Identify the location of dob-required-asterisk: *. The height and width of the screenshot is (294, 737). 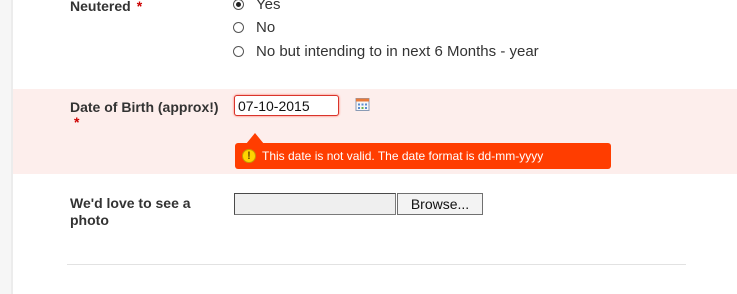
(77, 122).